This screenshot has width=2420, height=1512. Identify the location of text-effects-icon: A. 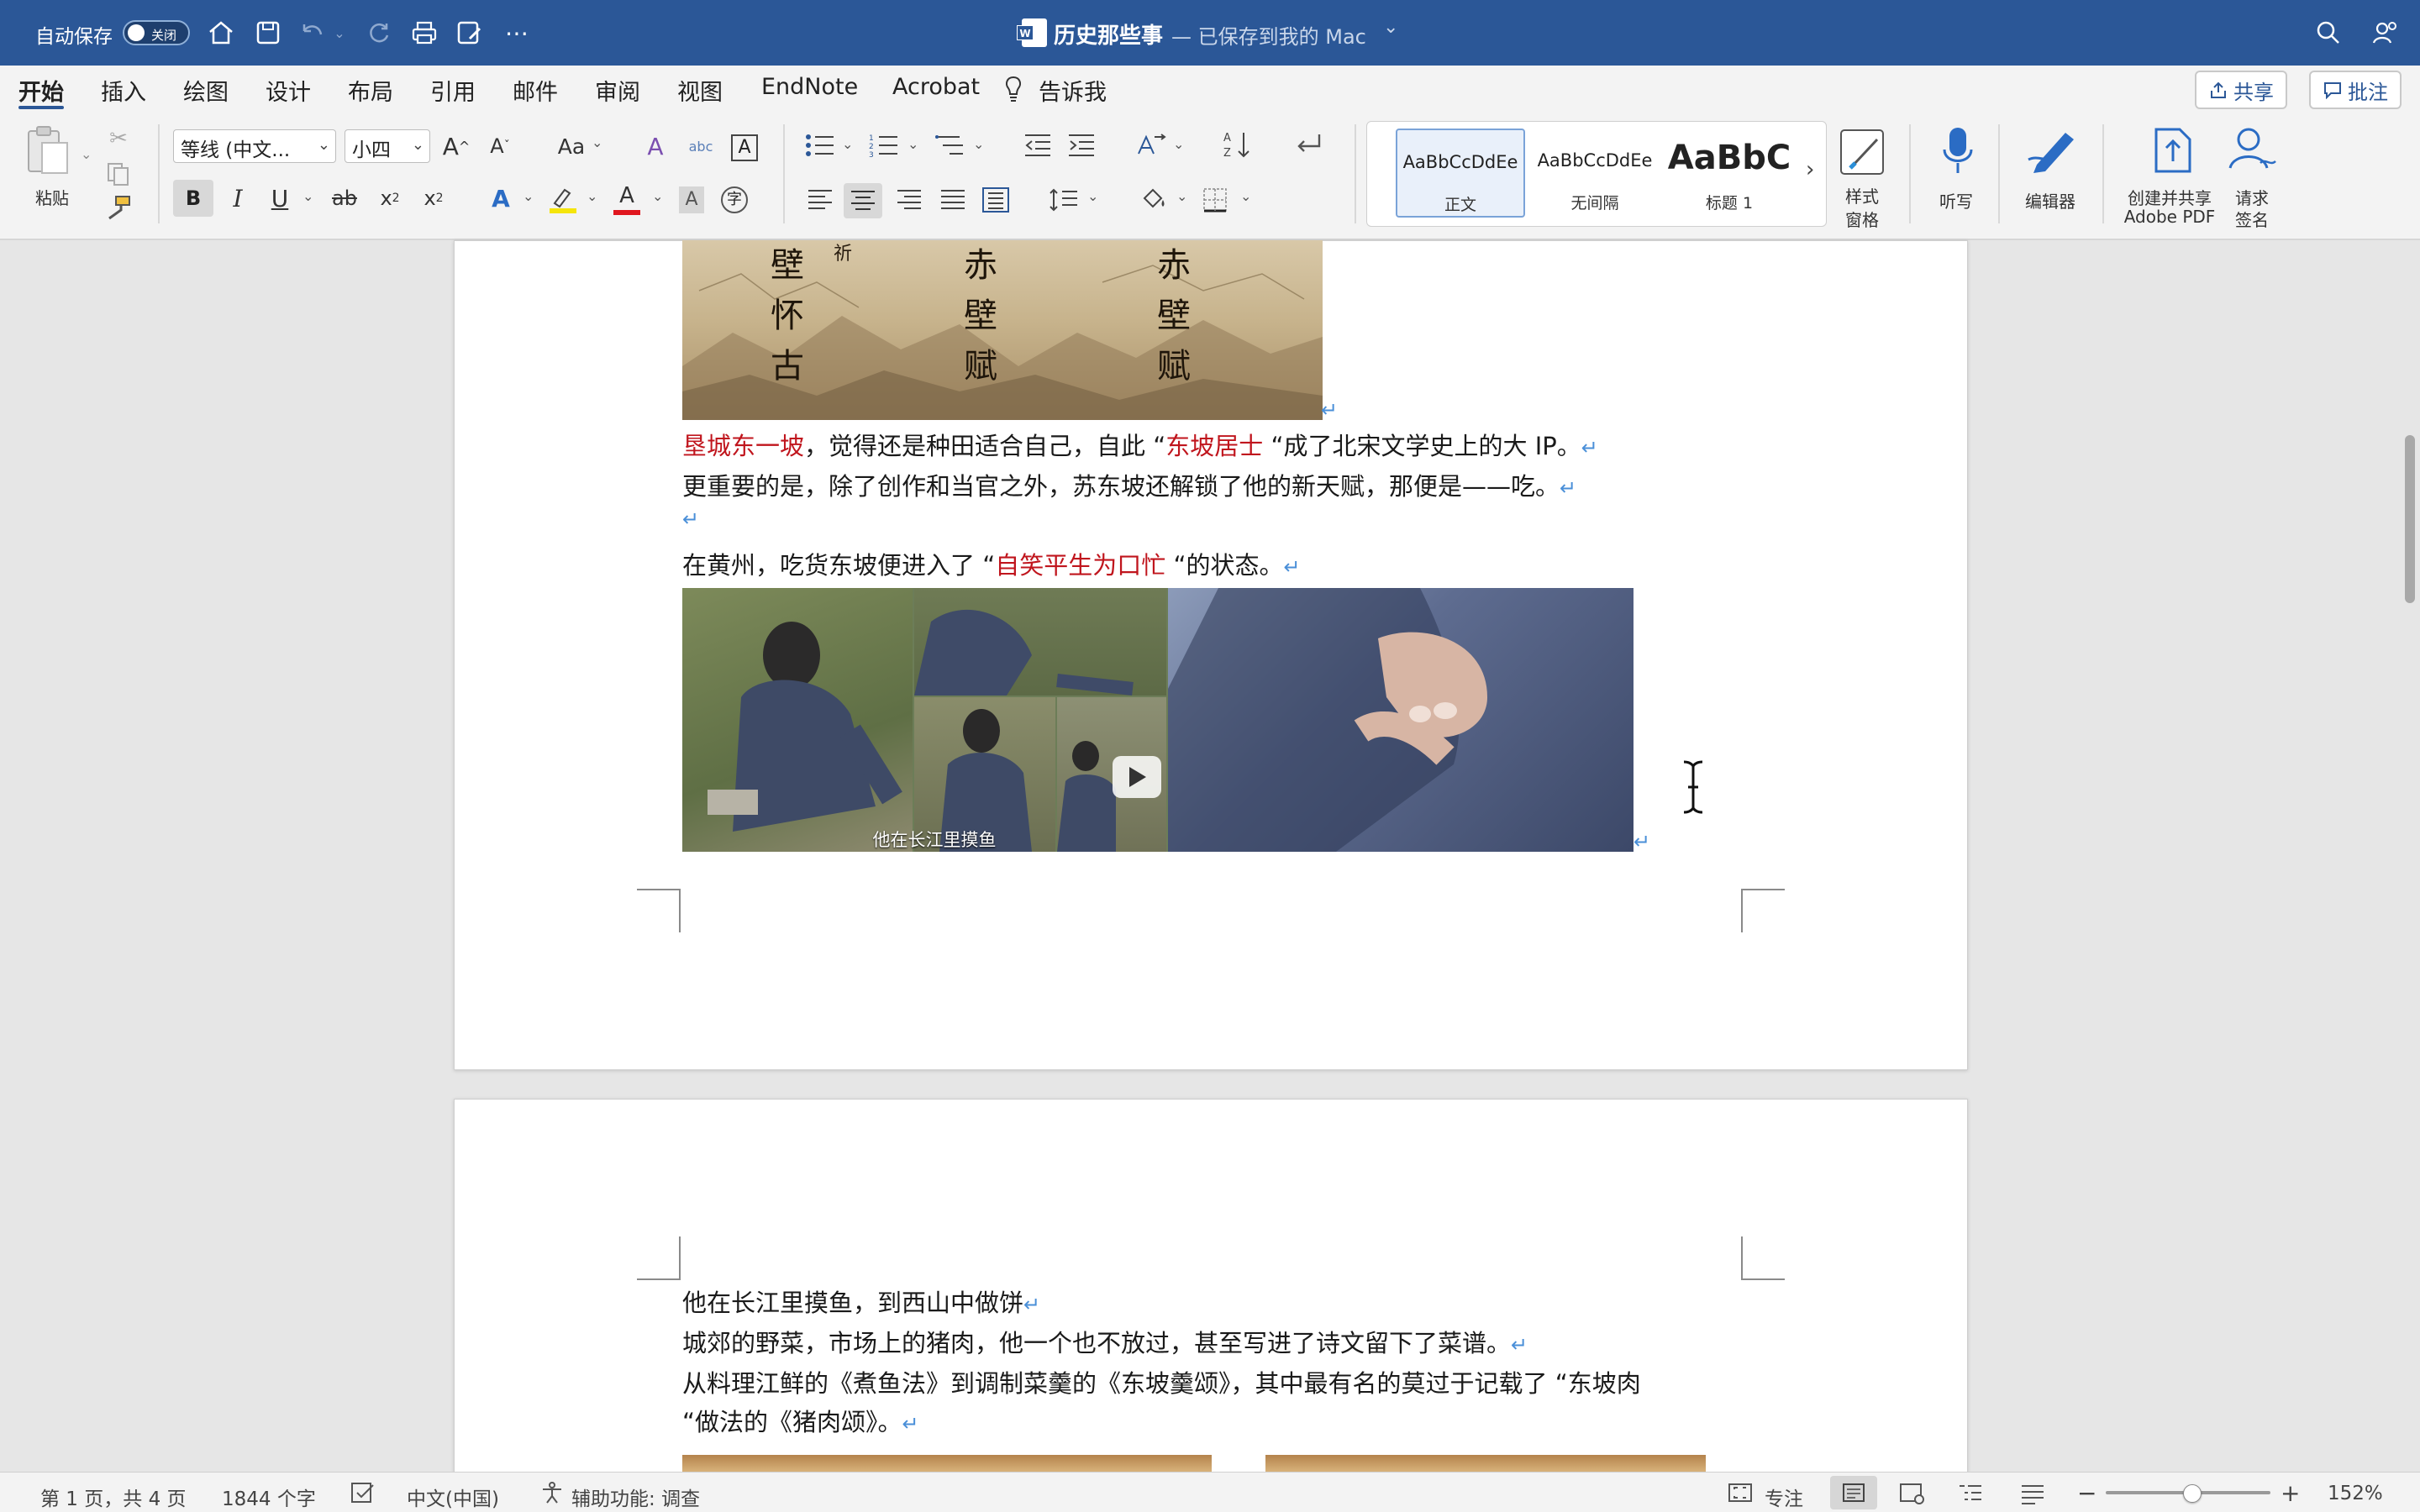
(501, 198).